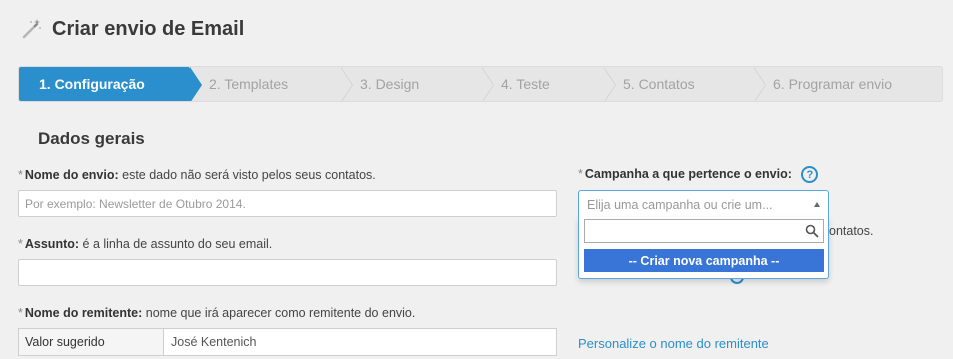 This screenshot has height=359, width=953. Describe the element at coordinates (83, 313) in the screenshot. I see `remetente-label-title: Nome do remitente:` at that location.